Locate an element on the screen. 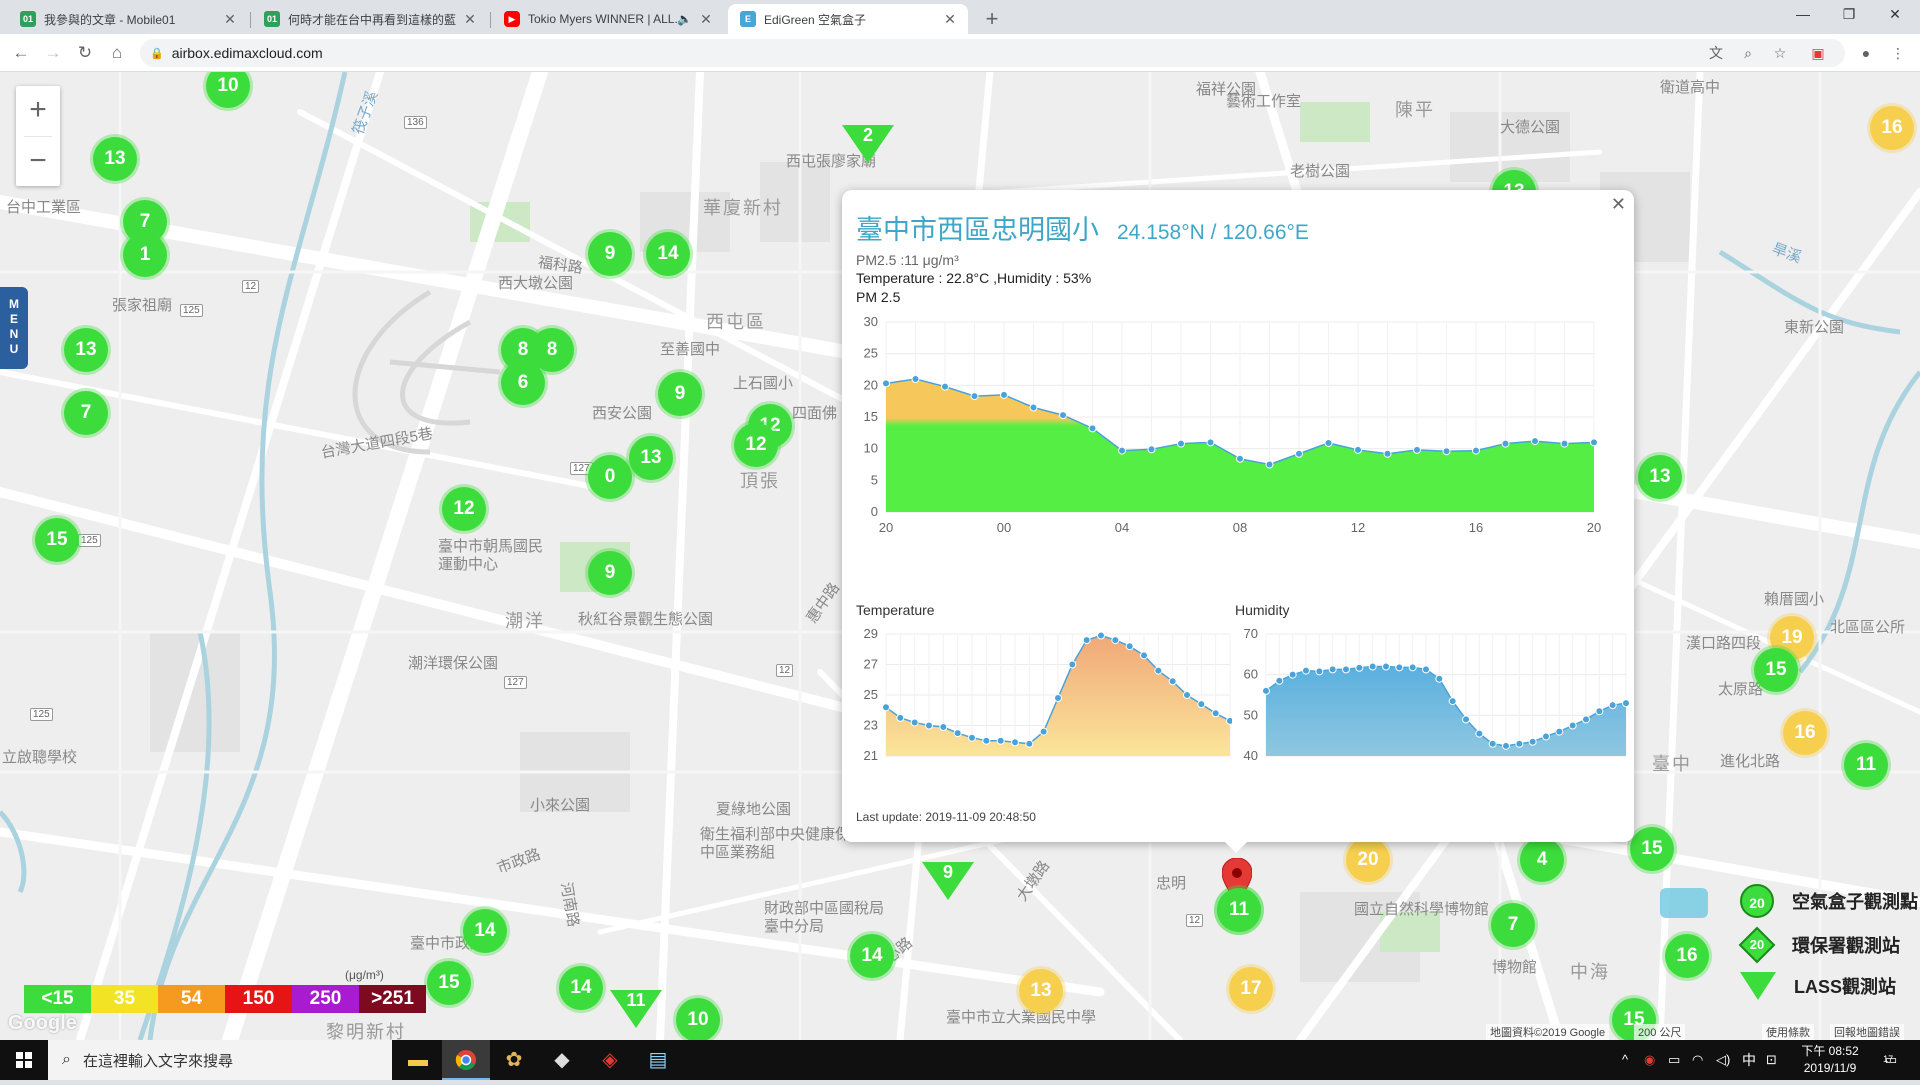  place-label: 張家祖廟 is located at coordinates (142, 305).